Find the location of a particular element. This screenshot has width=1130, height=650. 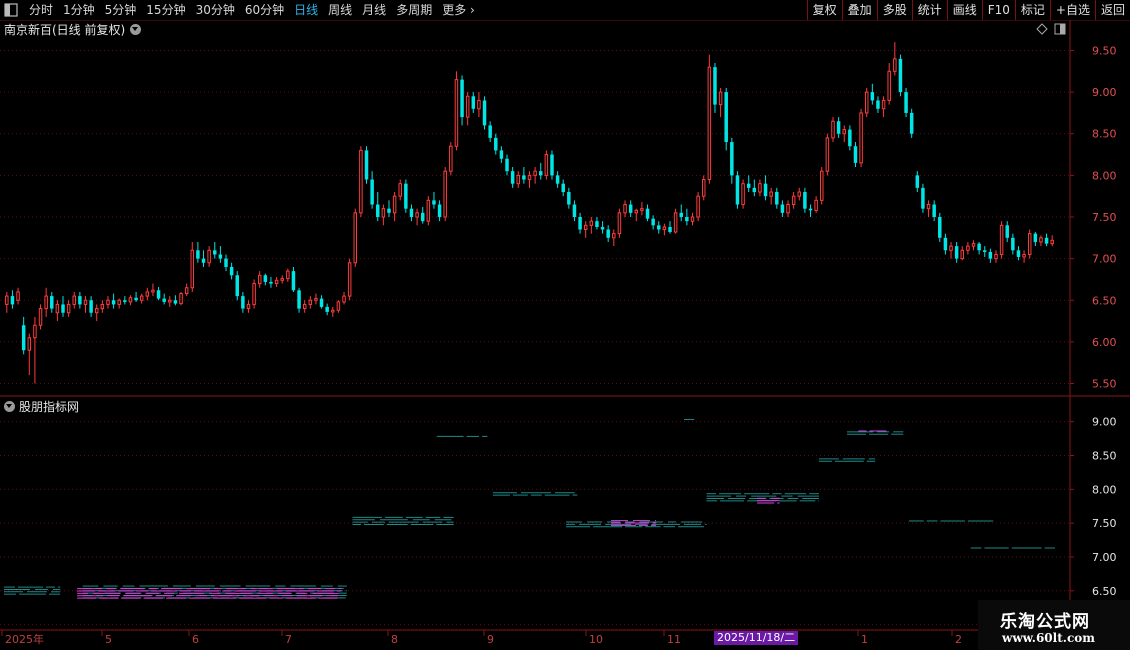

main-chart-header: 南京新百(日线 前复权) is located at coordinates (535, 29).